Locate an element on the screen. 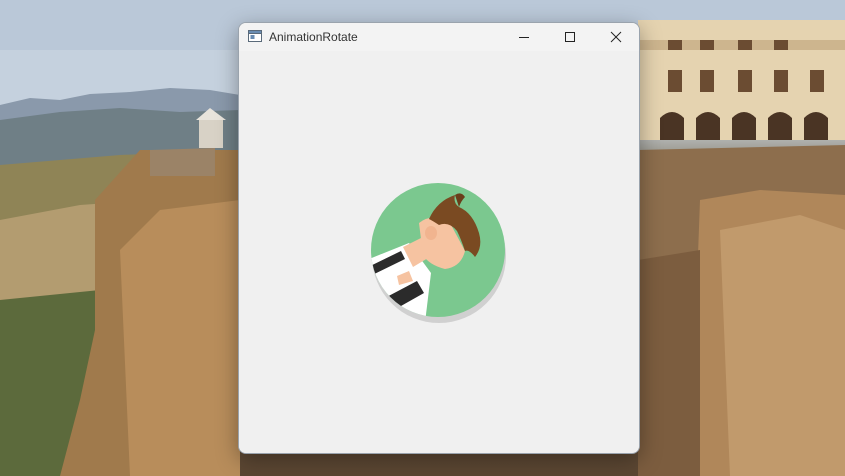 Image resolution: width=845 pixels, height=476 pixels. window-app-icon is located at coordinates (255, 36).